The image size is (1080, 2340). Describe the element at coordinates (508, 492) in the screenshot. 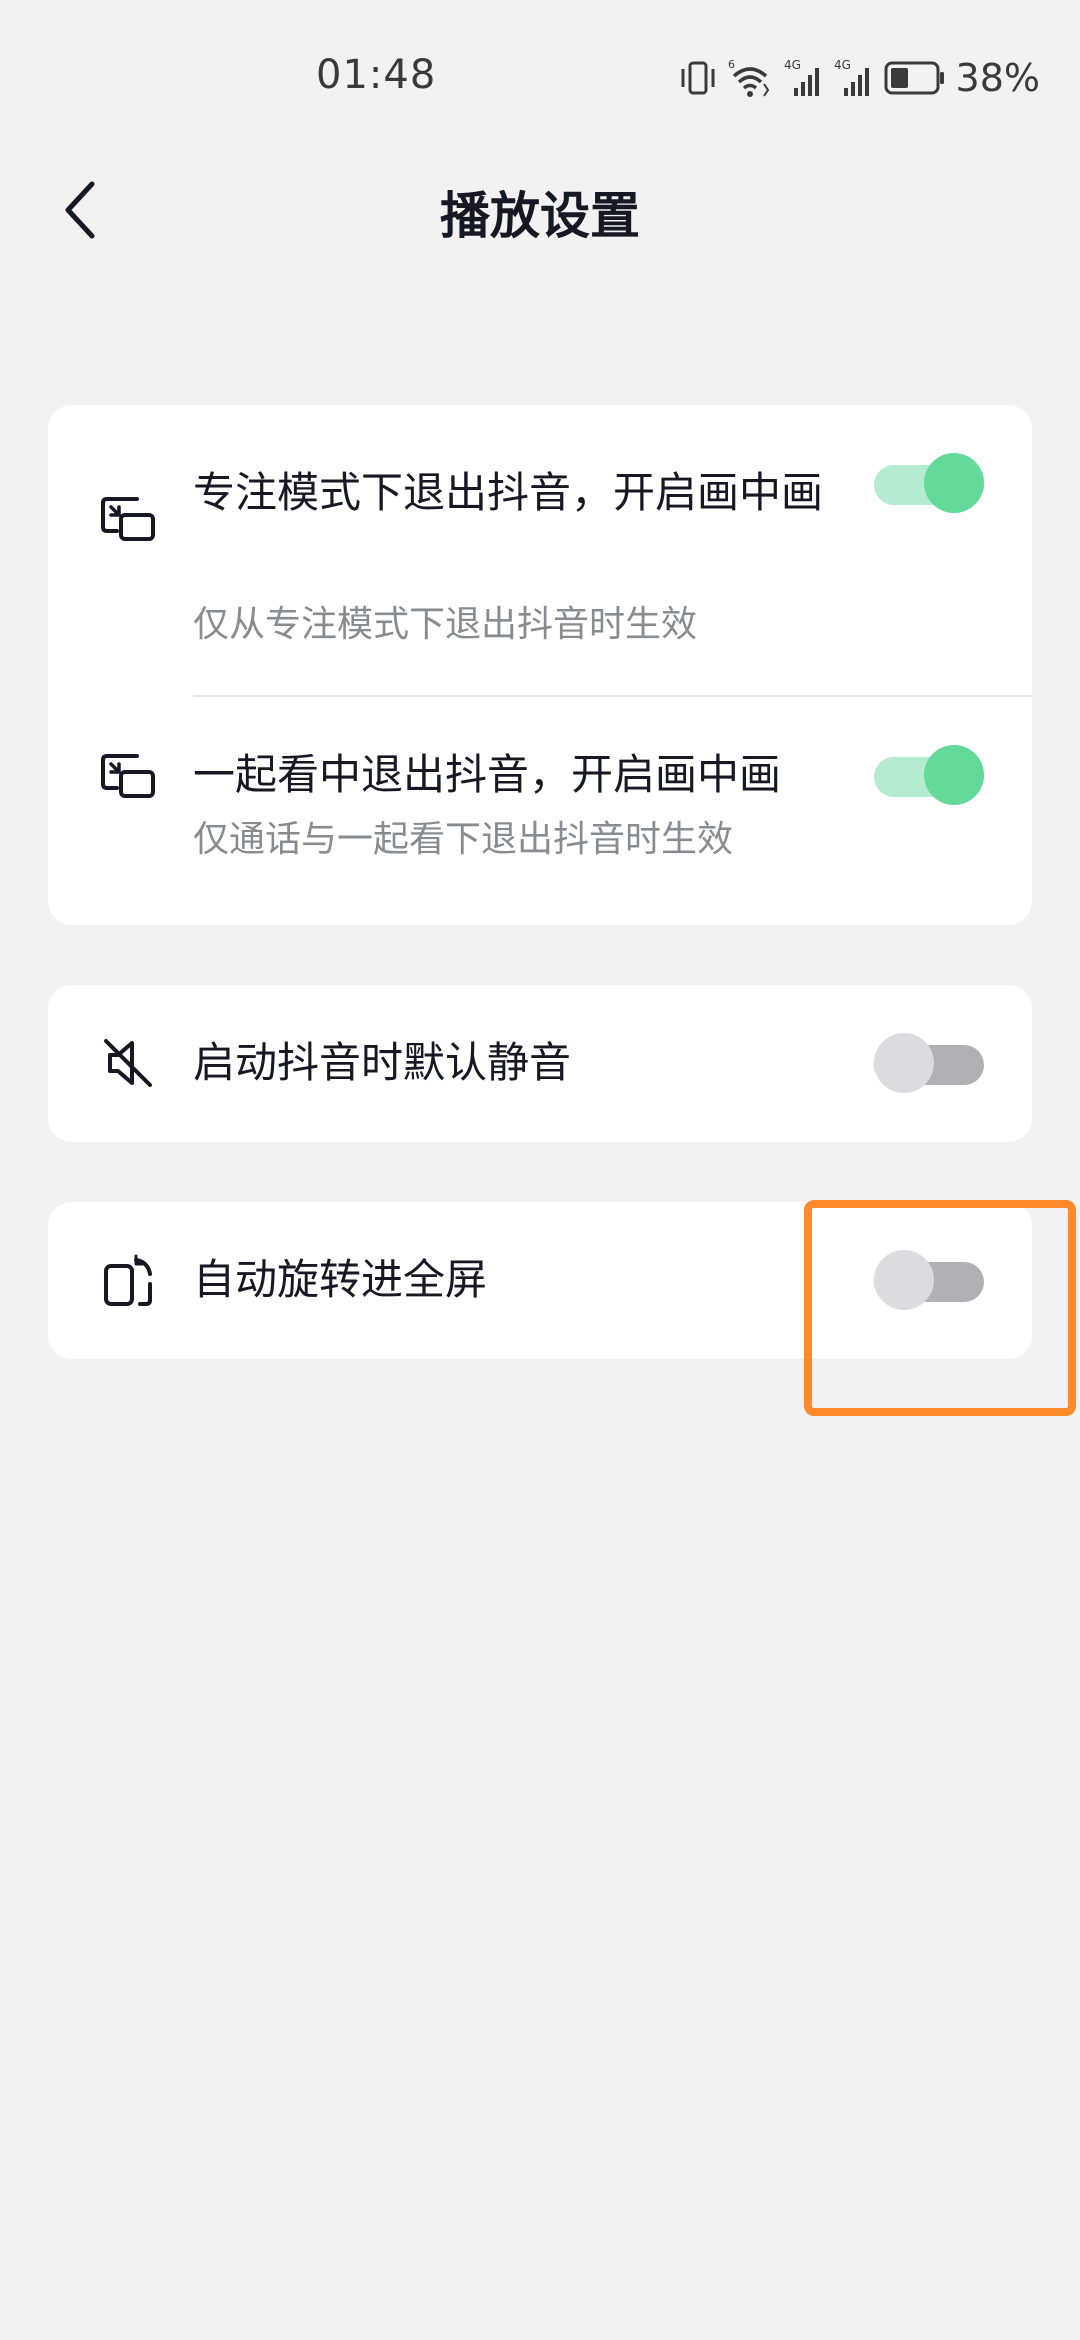

I see `setting-title: 专注模式下退出抖音，开启画中画` at that location.